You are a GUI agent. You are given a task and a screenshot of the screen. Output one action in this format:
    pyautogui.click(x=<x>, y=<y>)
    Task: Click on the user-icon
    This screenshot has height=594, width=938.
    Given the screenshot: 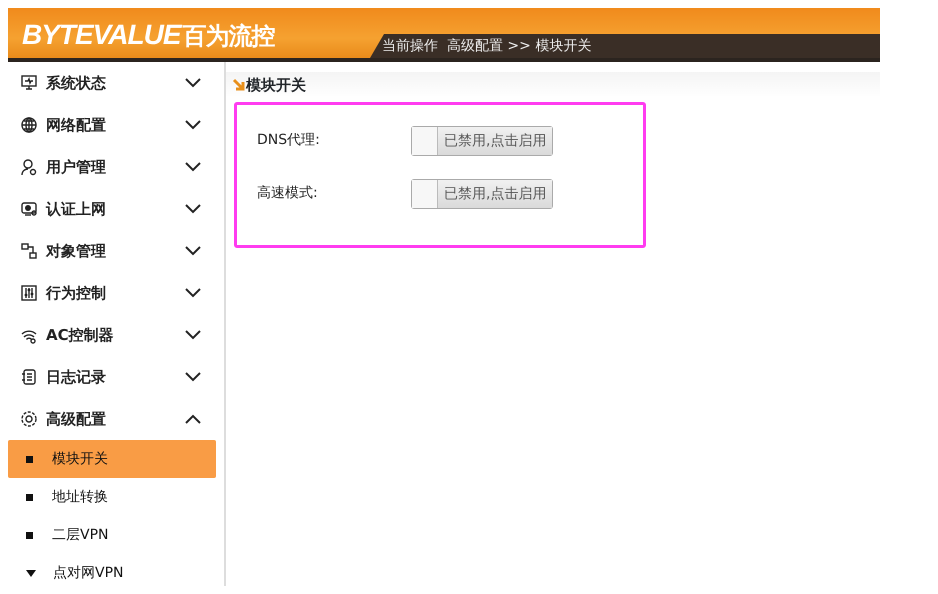 What is the action you would take?
    pyautogui.click(x=29, y=167)
    